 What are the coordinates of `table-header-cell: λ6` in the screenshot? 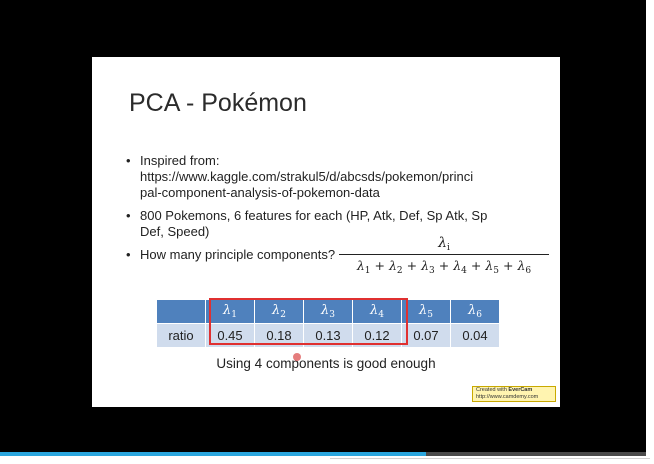 It's located at (475, 312).